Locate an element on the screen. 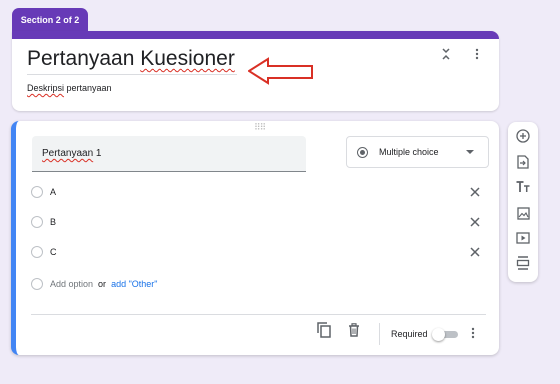  option-label: C is located at coordinates (53, 252).